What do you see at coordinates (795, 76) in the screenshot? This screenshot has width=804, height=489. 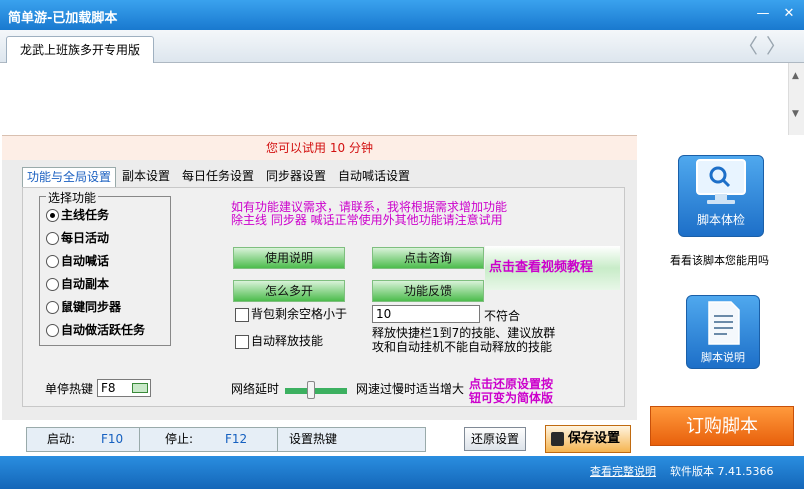 I see `scroll-up-icon: ▲` at bounding box center [795, 76].